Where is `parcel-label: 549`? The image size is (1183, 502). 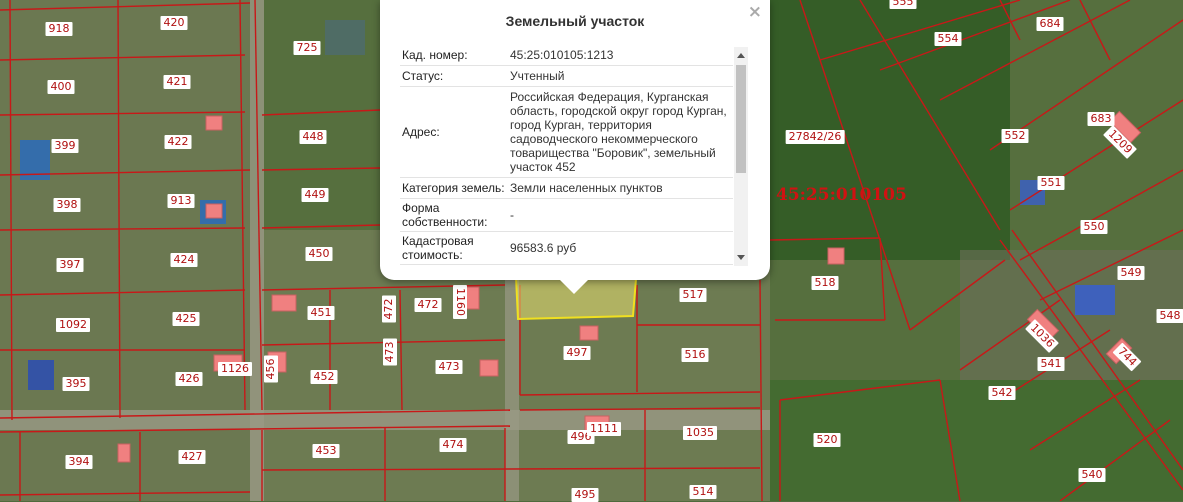
parcel-label: 549 is located at coordinates (1131, 273).